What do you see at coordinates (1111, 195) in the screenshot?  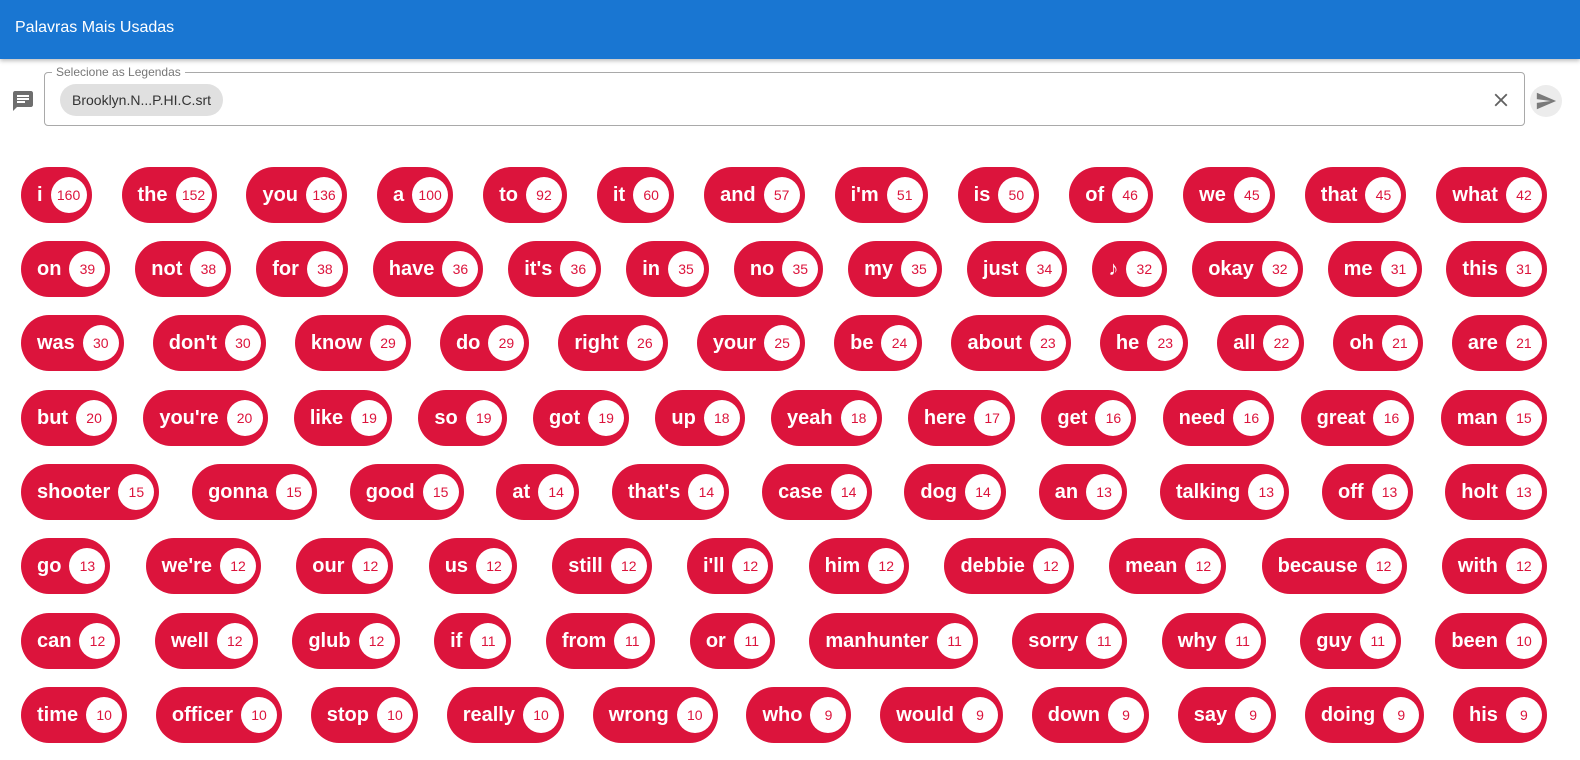 I see `word-chip: of 46` at bounding box center [1111, 195].